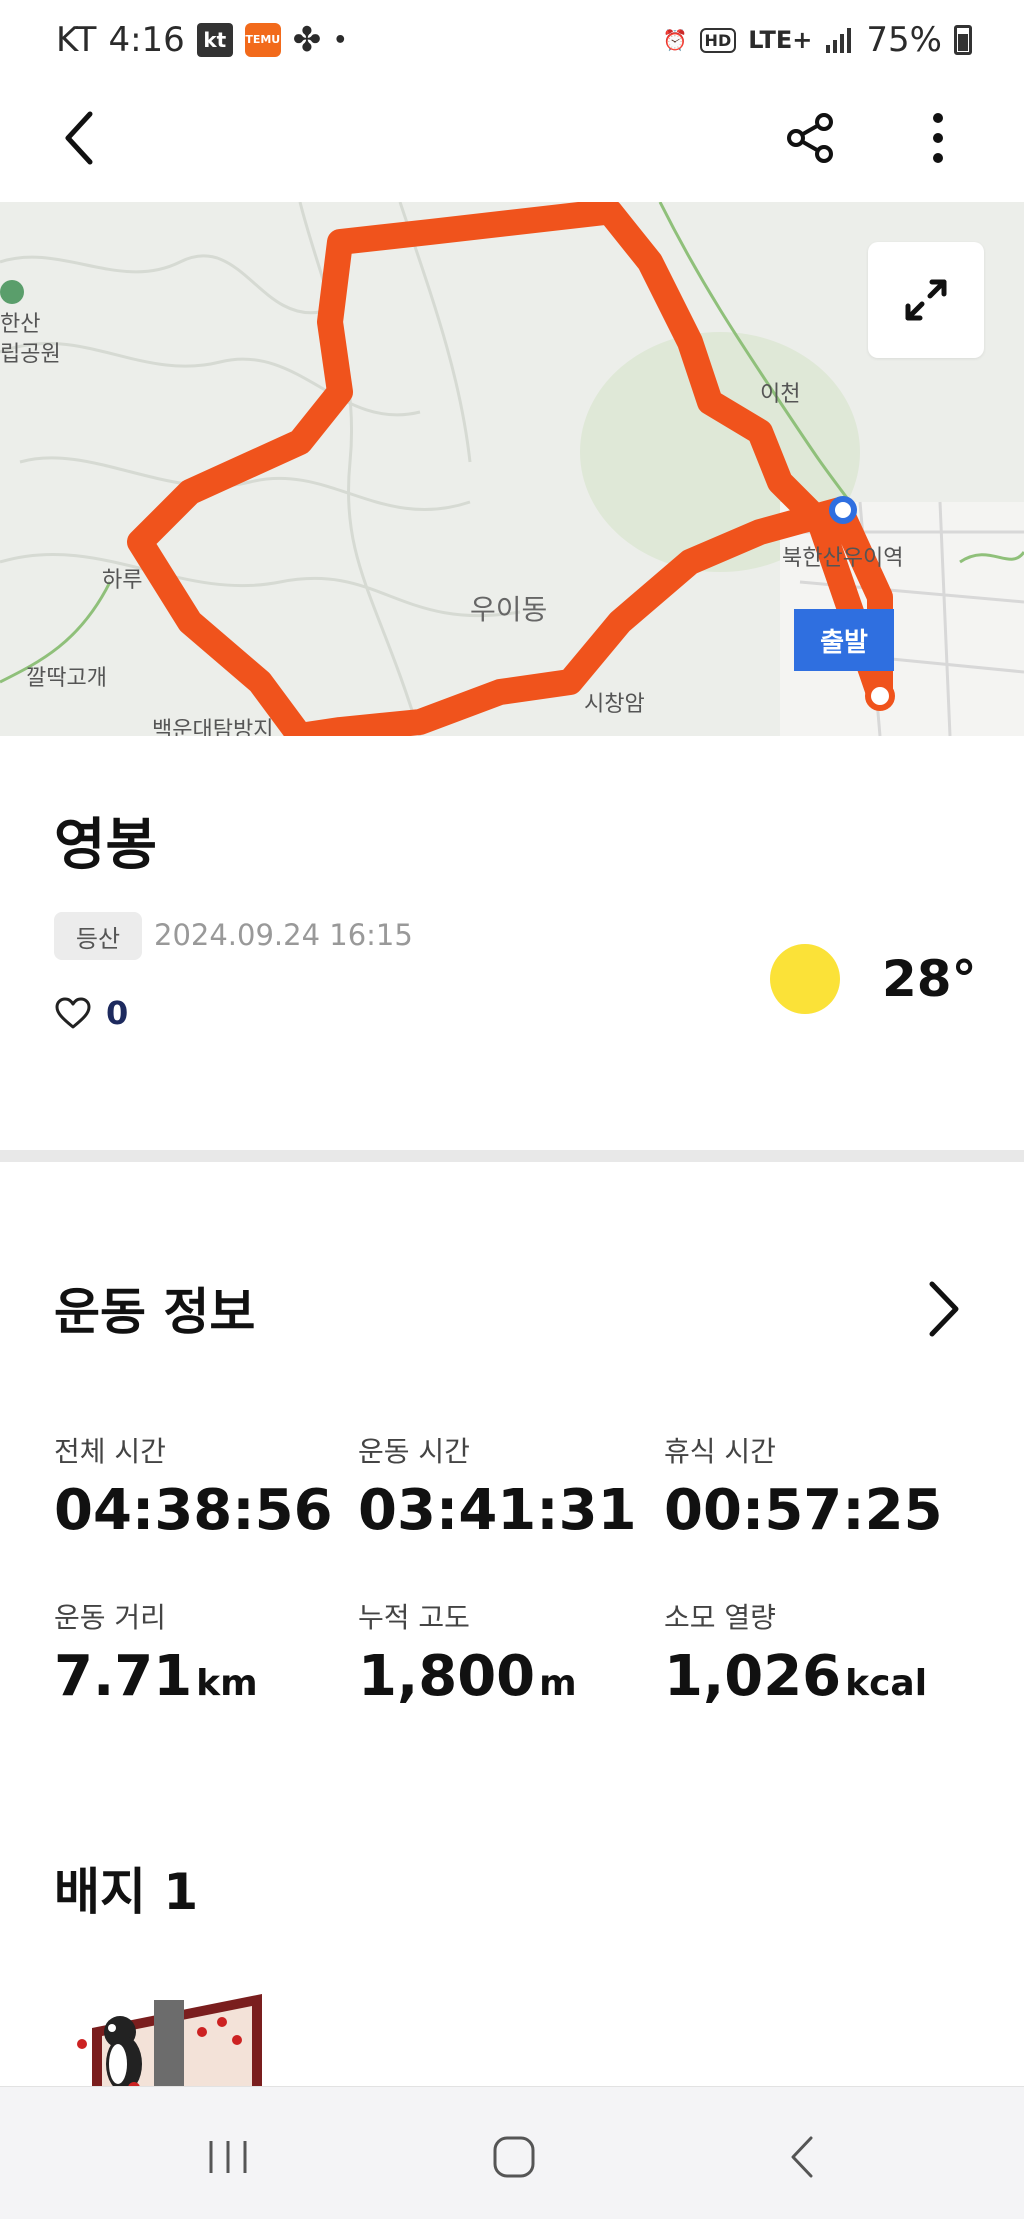 The height and width of the screenshot is (2219, 1024). What do you see at coordinates (509, 609) in the screenshot?
I see `map-label-district: 우이동` at bounding box center [509, 609].